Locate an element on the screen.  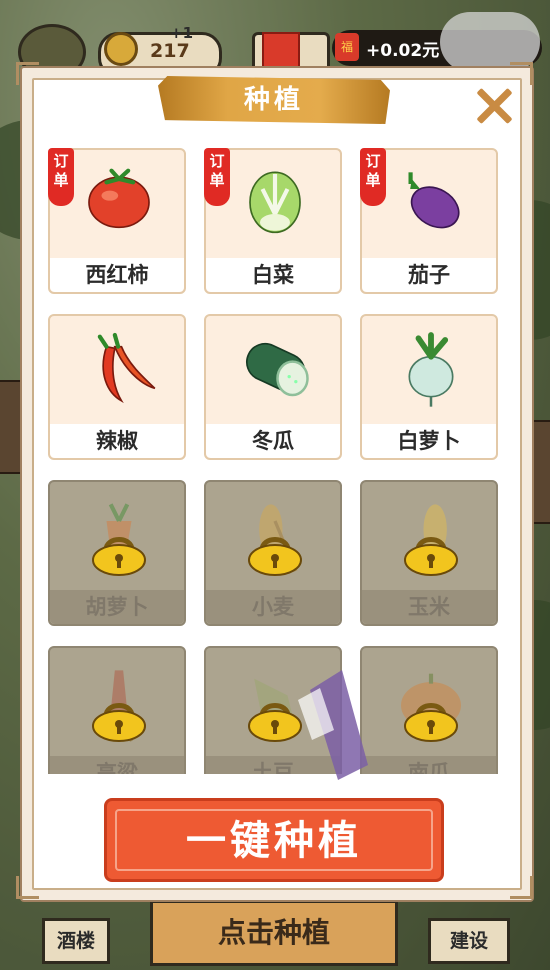
close-icon is located at coordinates (494, 106).